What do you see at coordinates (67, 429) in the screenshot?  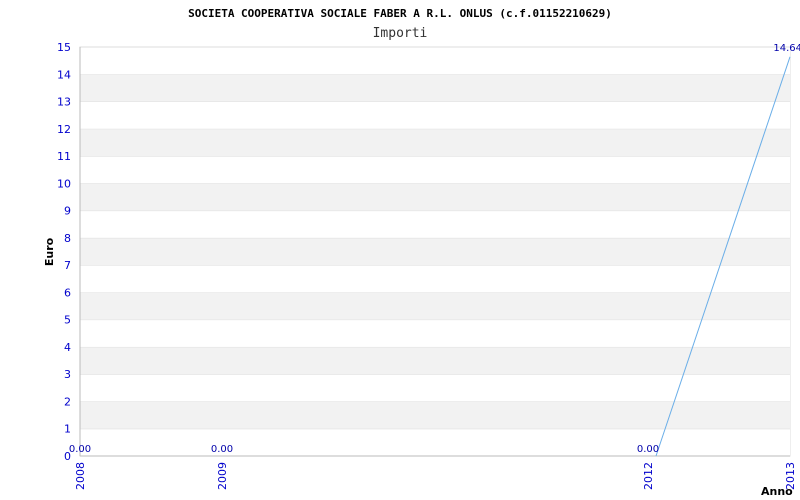 I see `y-tick-label: 1` at bounding box center [67, 429].